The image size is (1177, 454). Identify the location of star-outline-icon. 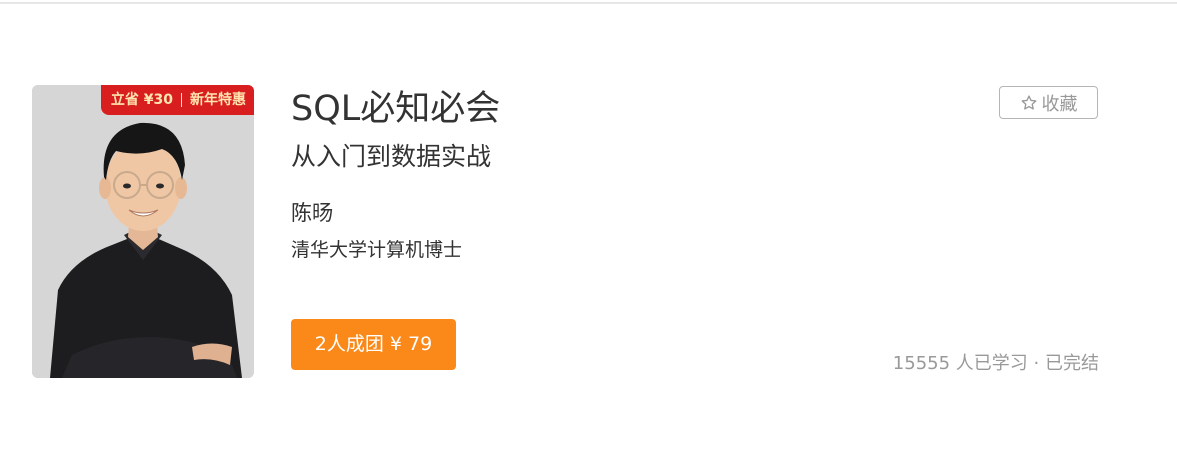
(1029, 103).